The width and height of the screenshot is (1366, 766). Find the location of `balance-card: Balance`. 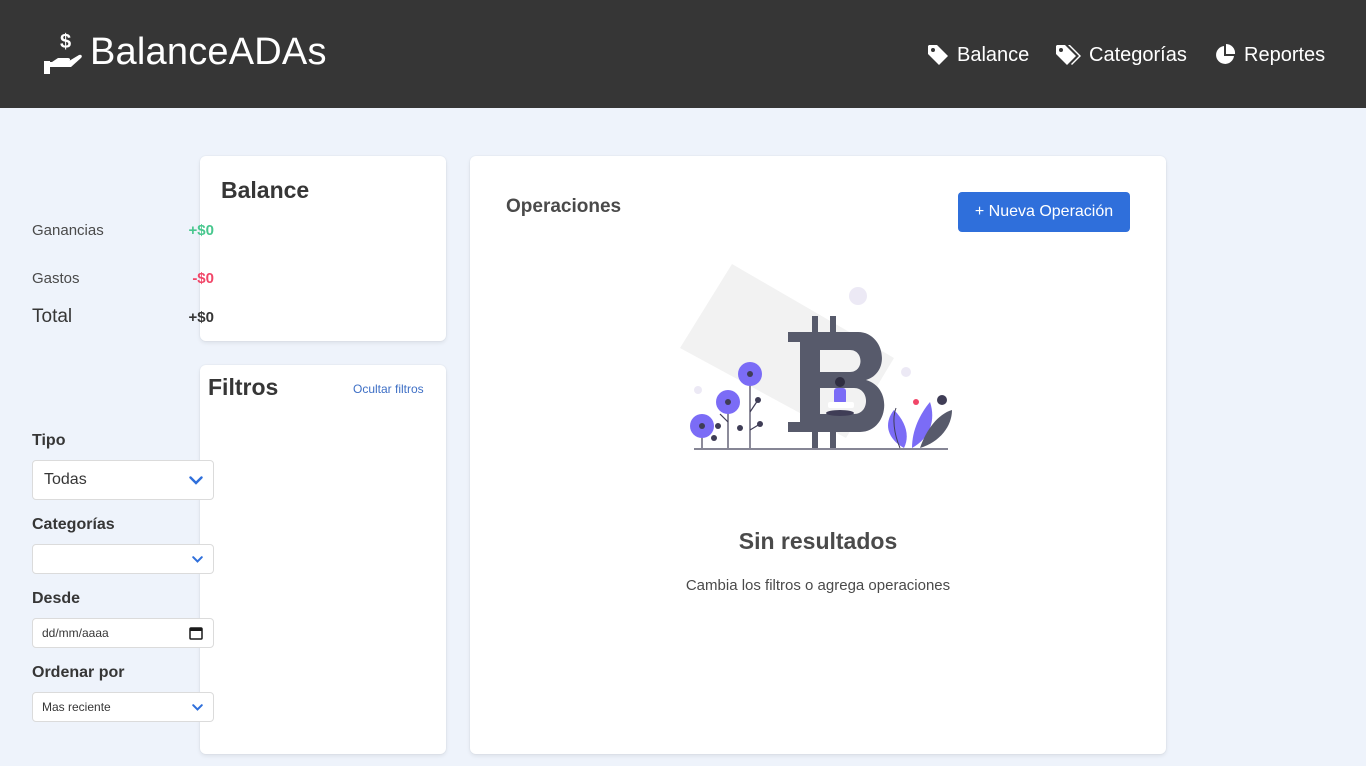

balance-card: Balance is located at coordinates (323, 248).